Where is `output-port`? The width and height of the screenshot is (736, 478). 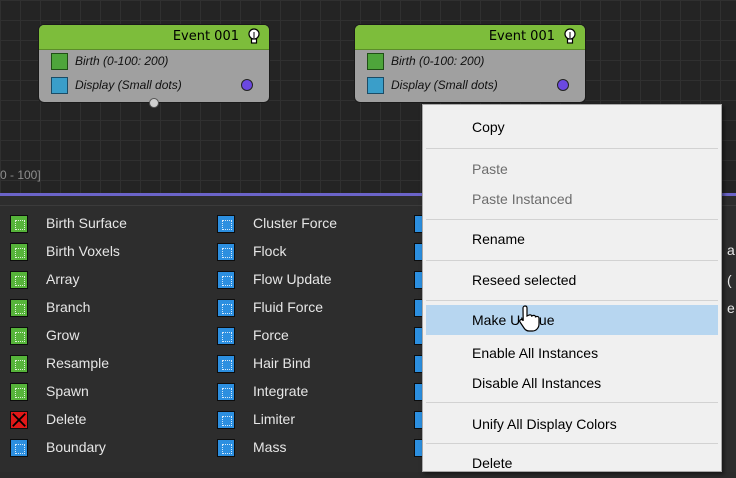
output-port is located at coordinates (154, 103).